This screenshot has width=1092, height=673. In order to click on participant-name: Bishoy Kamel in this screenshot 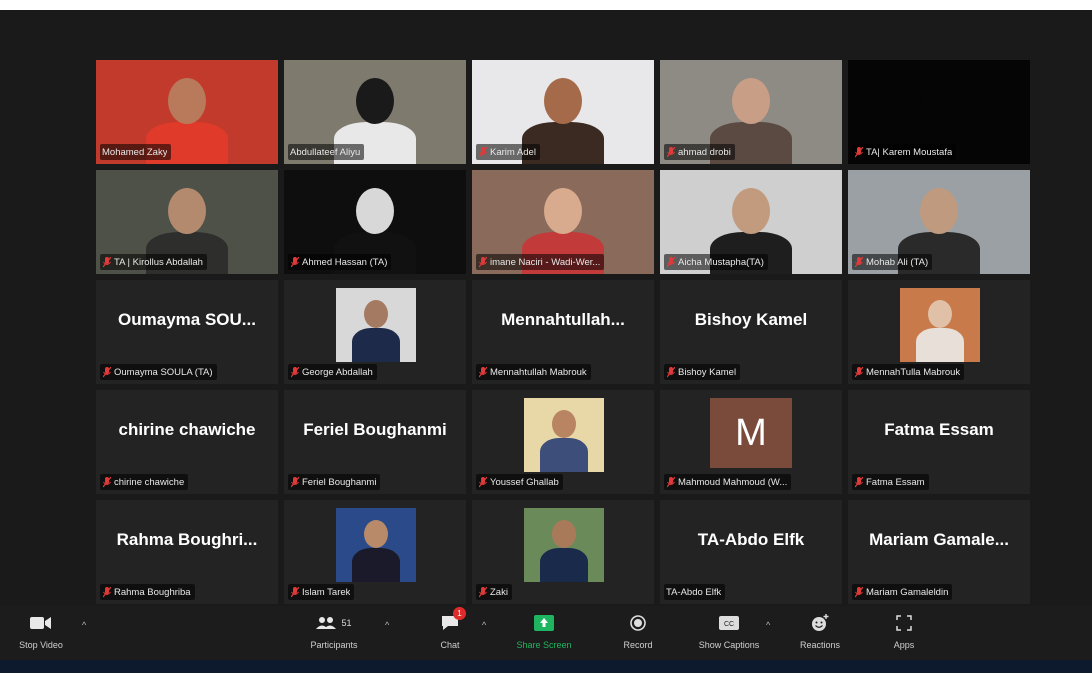, I will do `click(707, 372)`.